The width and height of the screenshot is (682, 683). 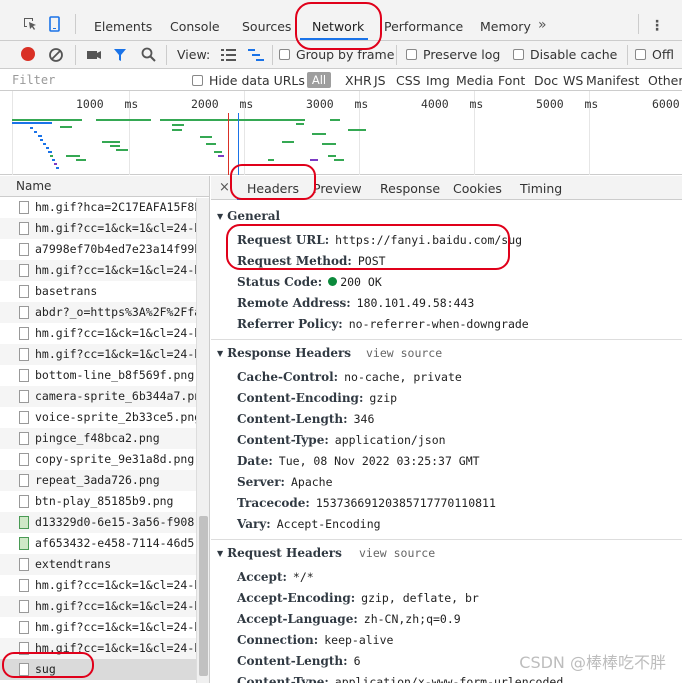 I want to click on timeline-tick-label: 4000 ms, so click(x=452, y=104).